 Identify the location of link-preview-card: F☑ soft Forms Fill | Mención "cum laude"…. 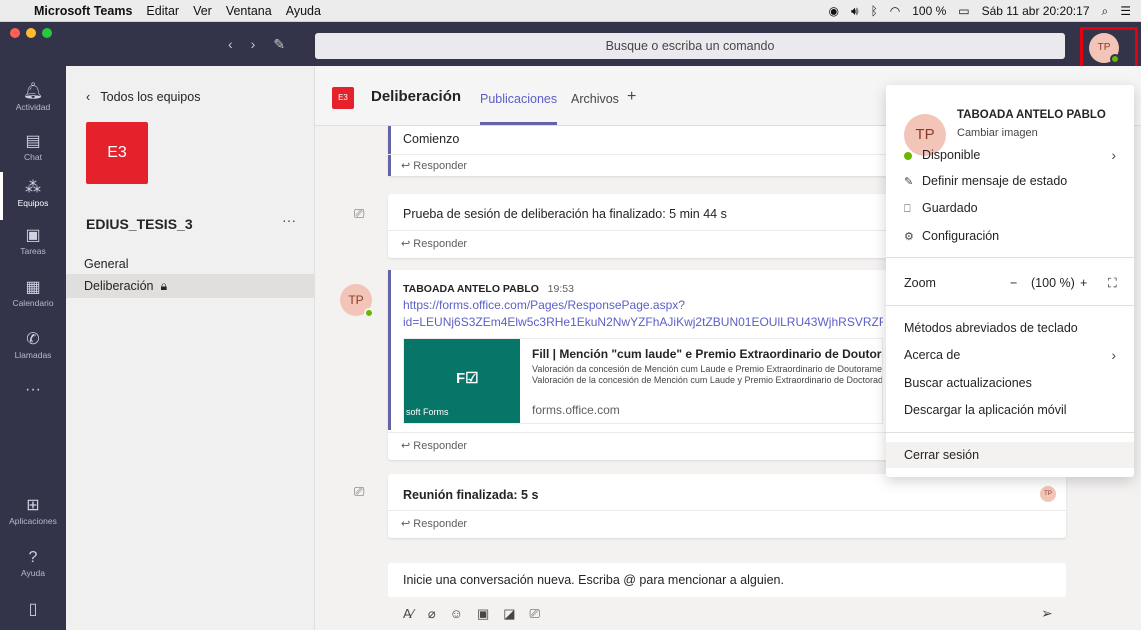
(643, 381).